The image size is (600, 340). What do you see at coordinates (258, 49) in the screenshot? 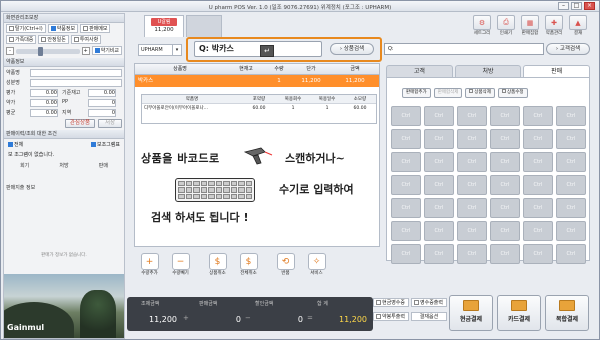
I see `product-search-input: Q: 박카스` at bounding box center [258, 49].